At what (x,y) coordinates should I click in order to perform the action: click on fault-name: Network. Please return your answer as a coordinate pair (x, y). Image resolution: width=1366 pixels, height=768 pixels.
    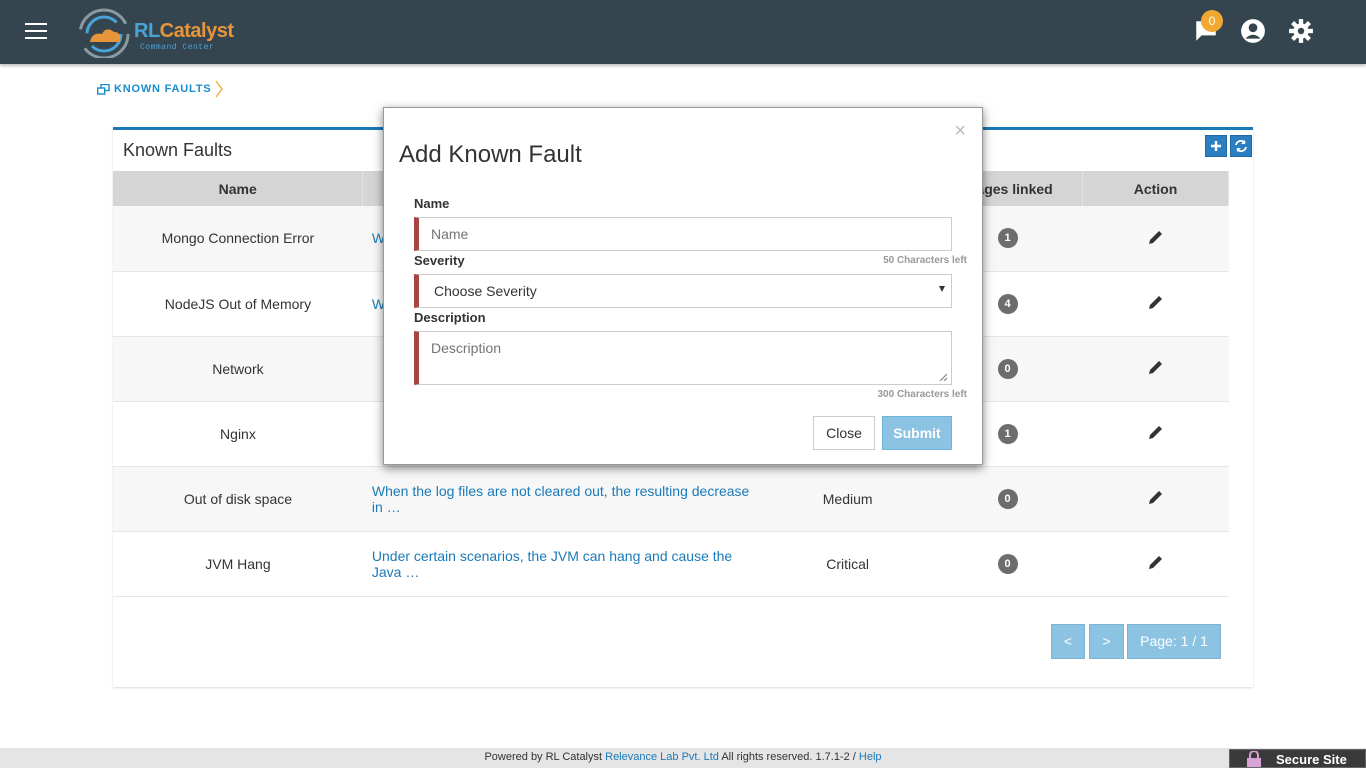
    Looking at the image, I should click on (238, 369).